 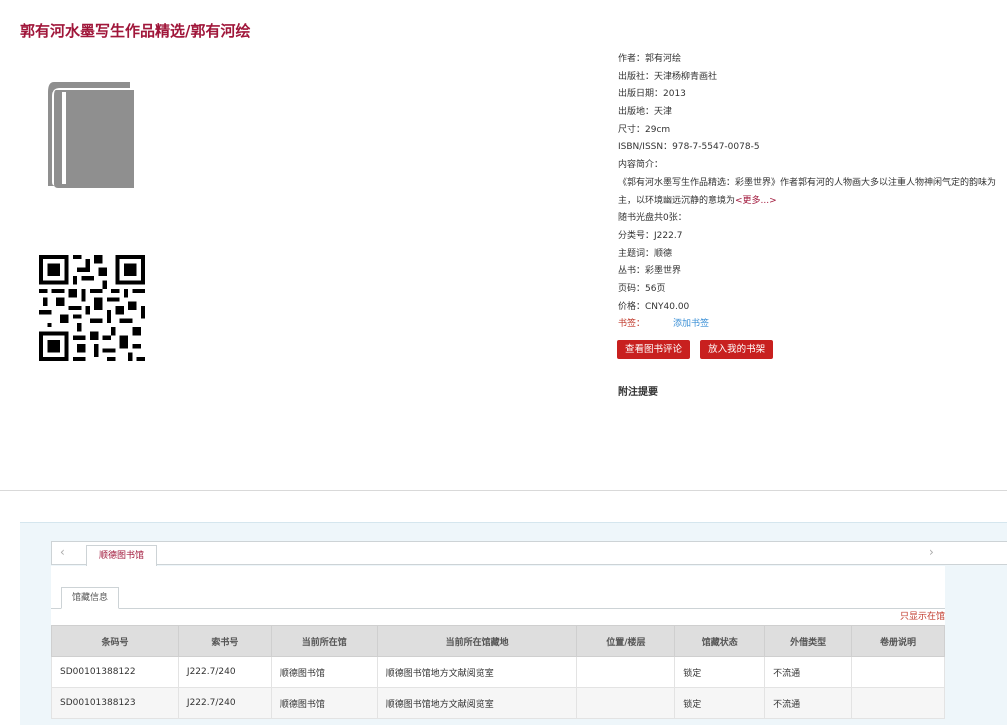 I want to click on chevron-left-icon: ‹, so click(x=62, y=552).